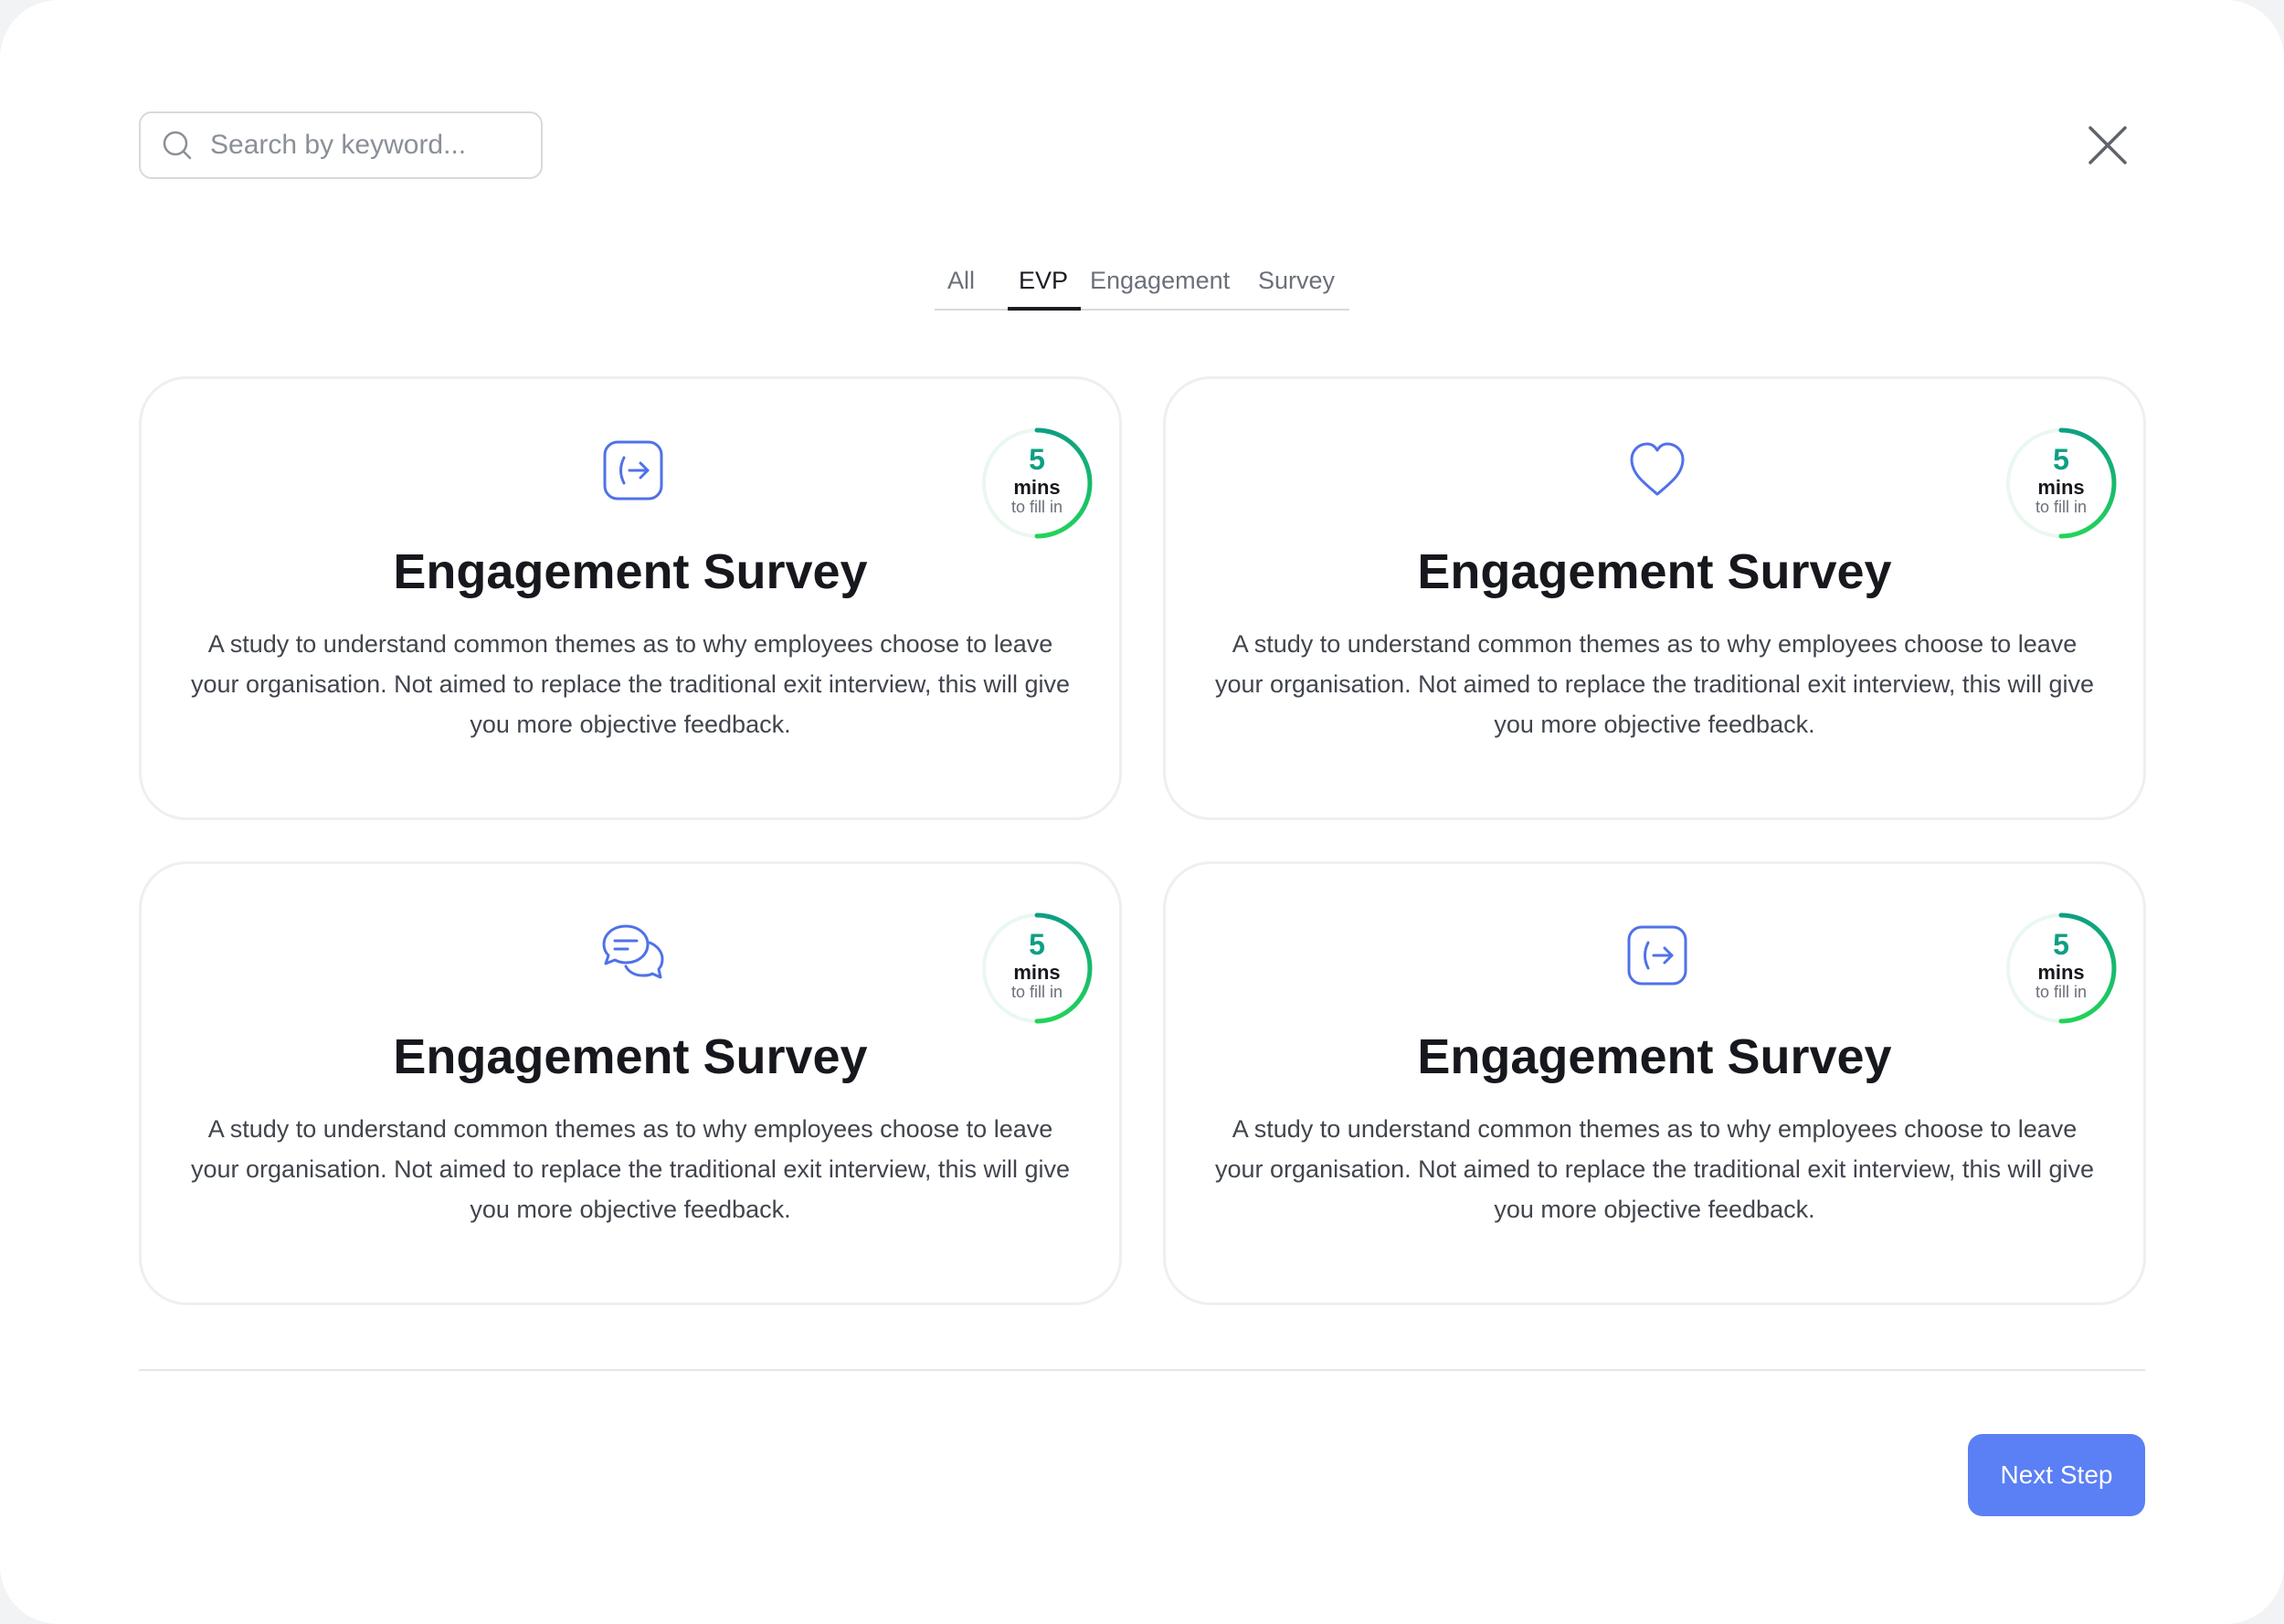  What do you see at coordinates (633, 952) in the screenshot?
I see `chat-bubbles-icon` at bounding box center [633, 952].